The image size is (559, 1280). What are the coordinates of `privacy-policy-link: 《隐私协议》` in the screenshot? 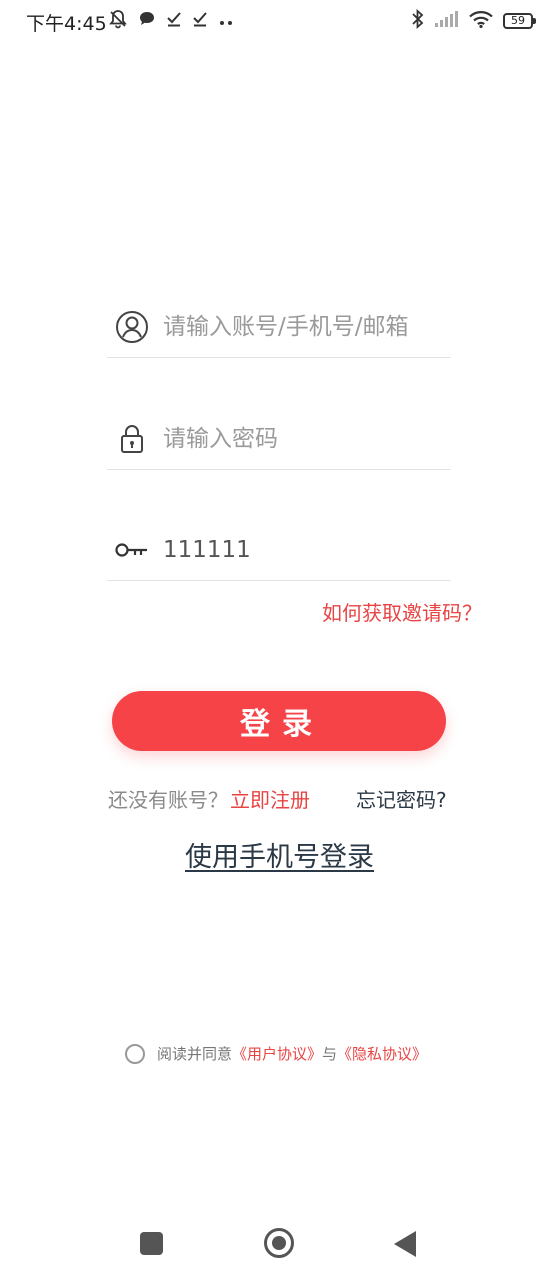 It's located at (382, 1053).